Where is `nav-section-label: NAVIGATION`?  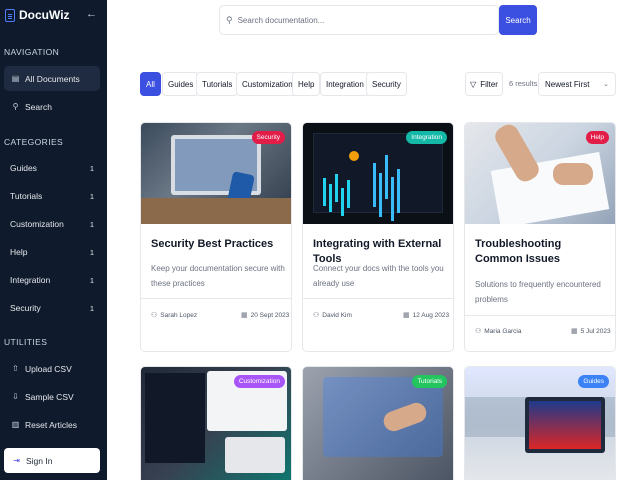 nav-section-label: NAVIGATION is located at coordinates (32, 52).